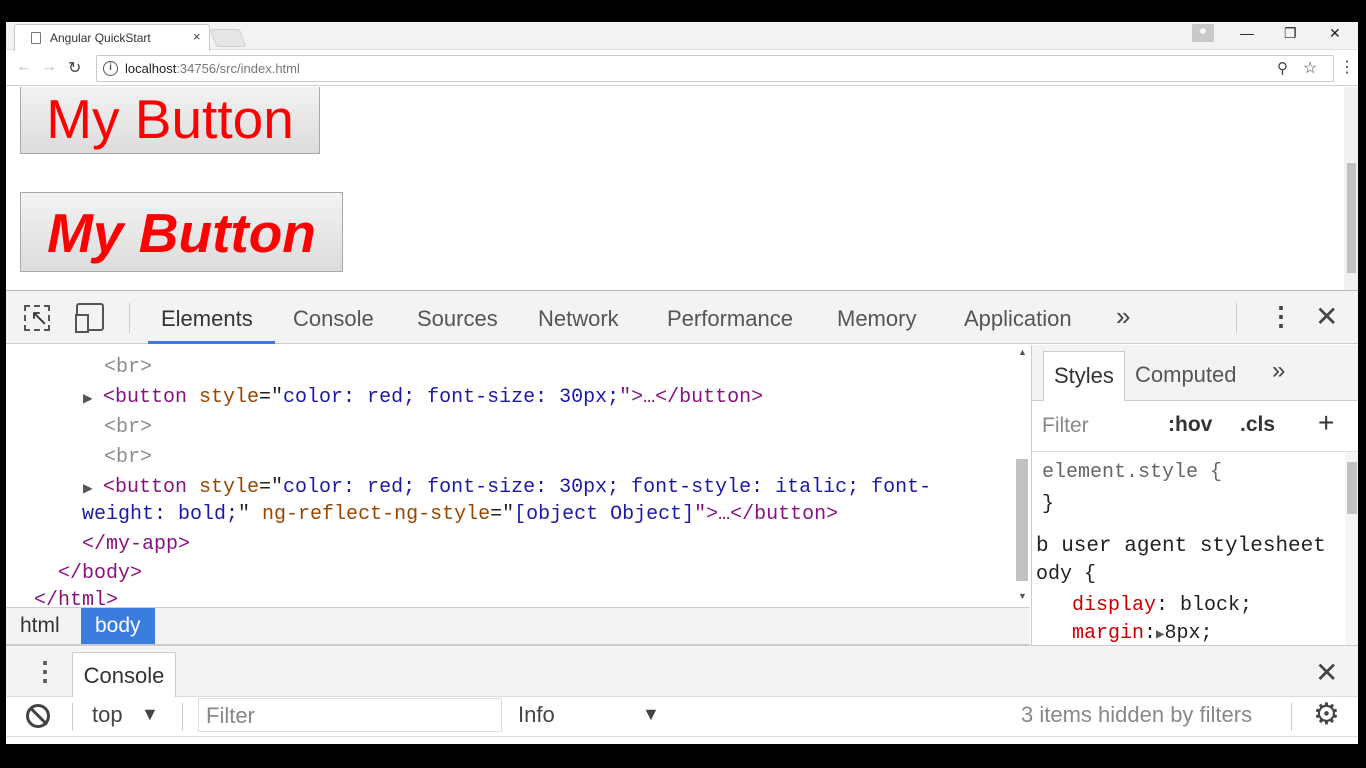 The image size is (1366, 768). I want to click on css-property-display: display: block;, so click(1162, 606).